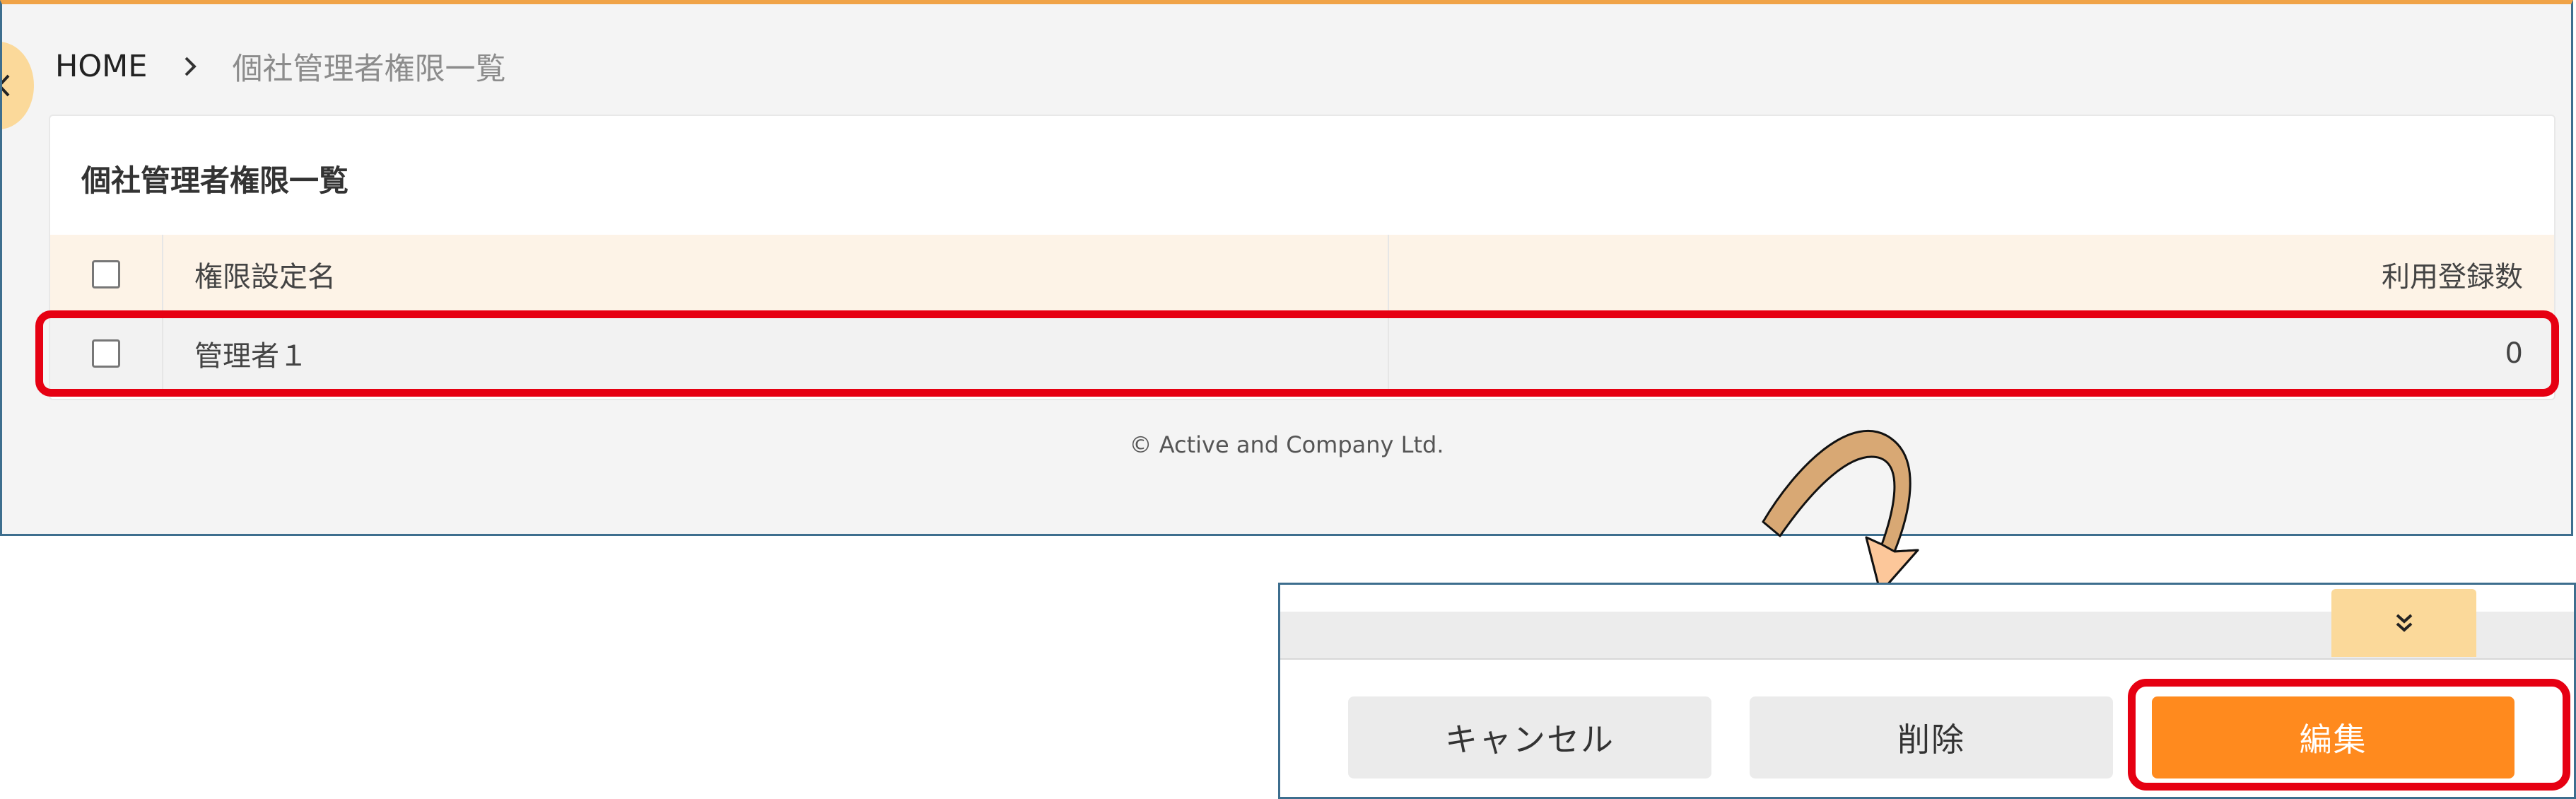  I want to click on column-header-name: 権限設定名, so click(776, 274).